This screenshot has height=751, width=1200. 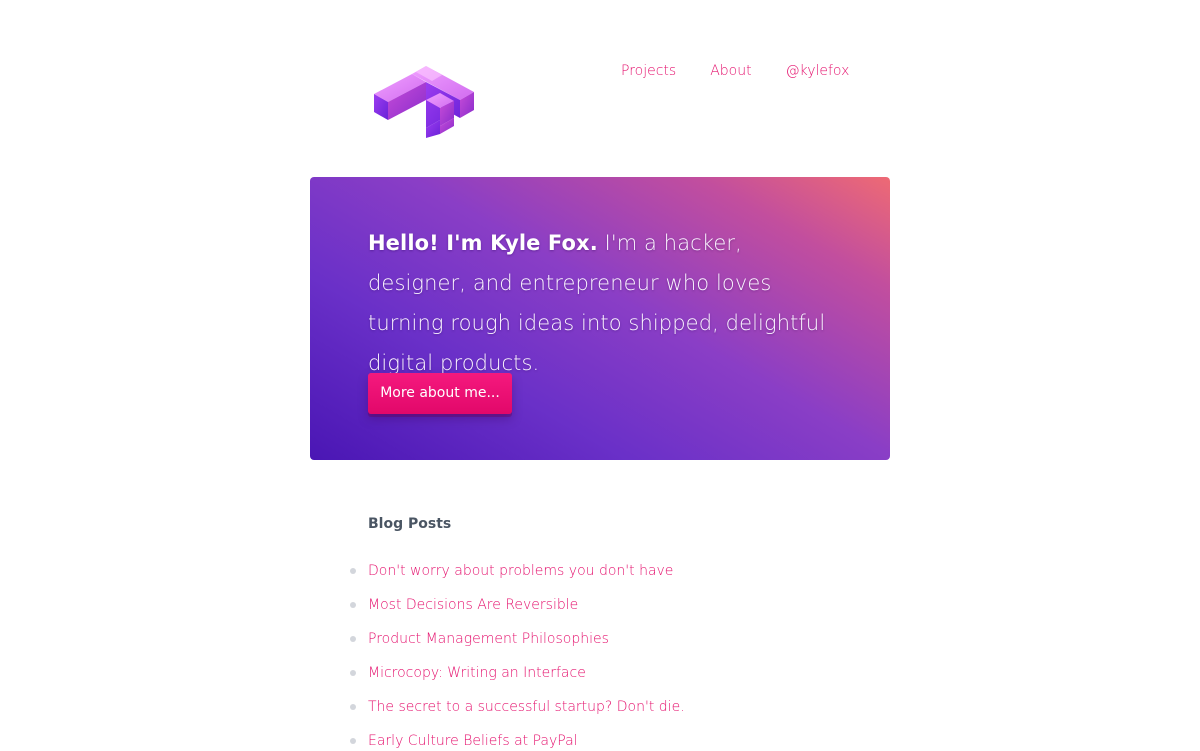 I want to click on list-item: Microcopy: Writing an Interface, so click(x=517, y=679).